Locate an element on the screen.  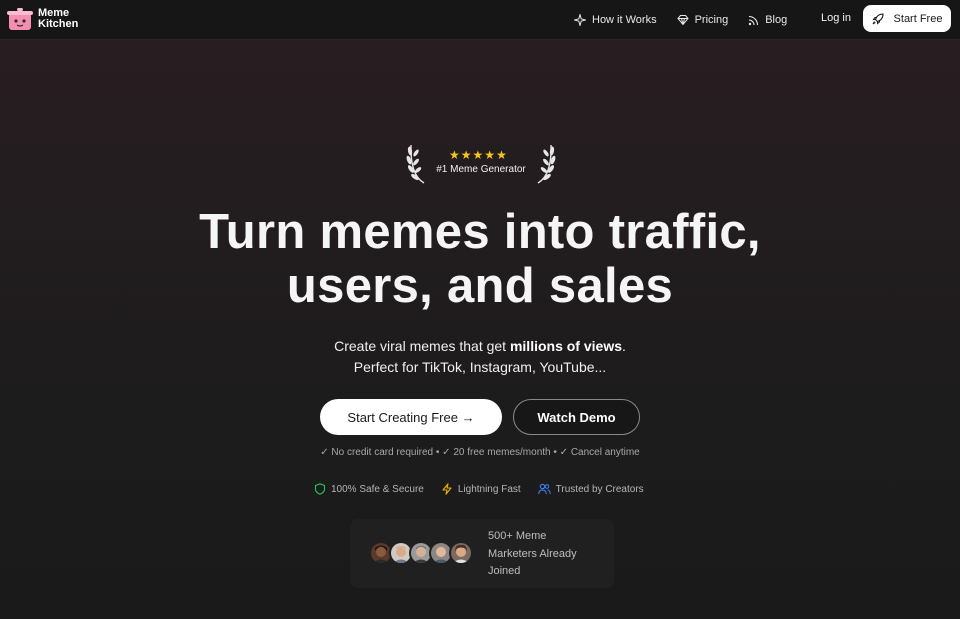
social-proof-line3: Joined is located at coordinates (504, 571).